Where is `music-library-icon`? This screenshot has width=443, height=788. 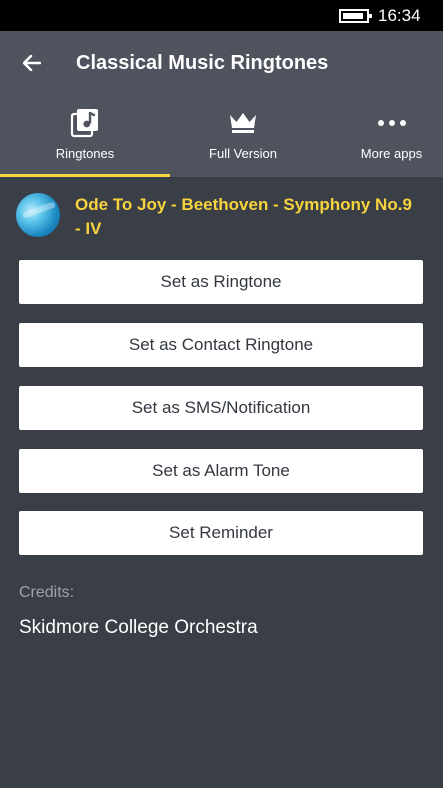
music-library-icon is located at coordinates (84, 123).